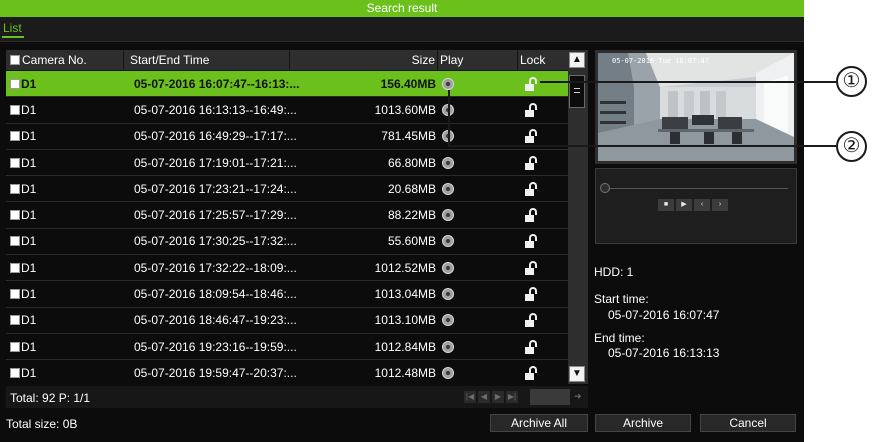 This screenshot has width=873, height=442. Describe the element at coordinates (851, 81) in the screenshot. I see `callout-1: ①` at that location.